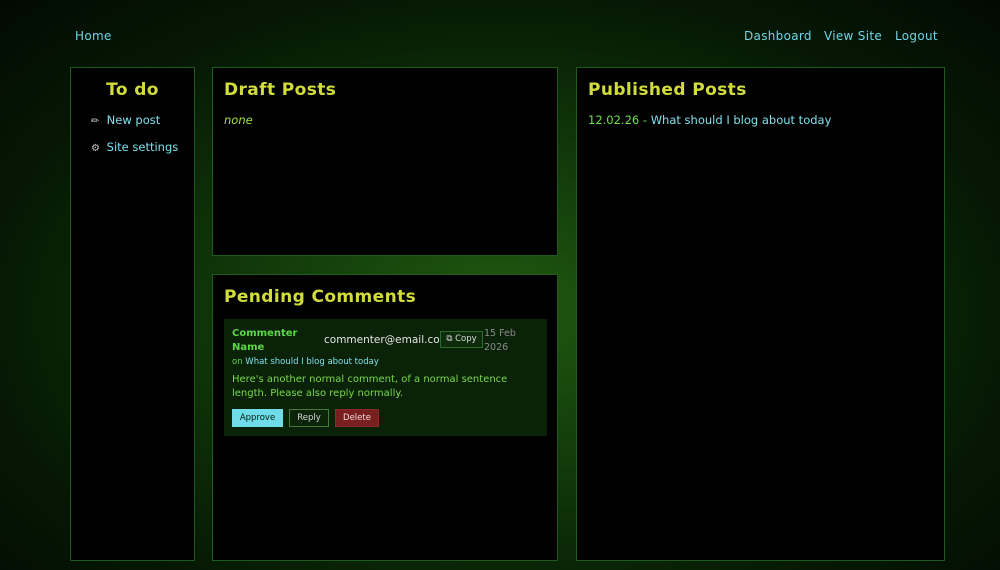 The width and height of the screenshot is (1000, 570). What do you see at coordinates (237, 362) in the screenshot?
I see `comment-on-prefix: on` at bounding box center [237, 362].